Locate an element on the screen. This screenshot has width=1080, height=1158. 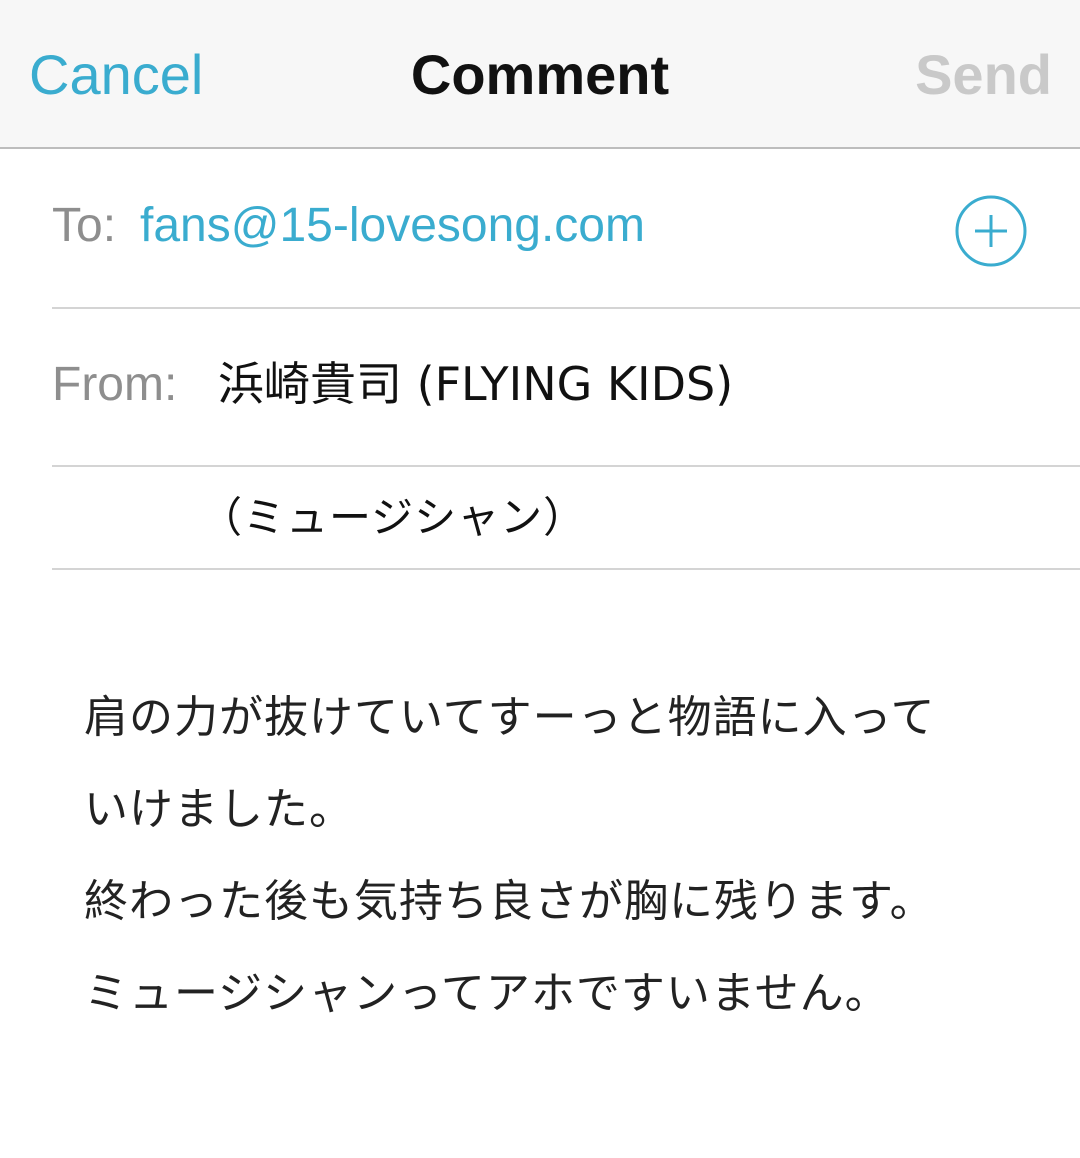
cancel-button: Cancel is located at coordinates (116, 75).